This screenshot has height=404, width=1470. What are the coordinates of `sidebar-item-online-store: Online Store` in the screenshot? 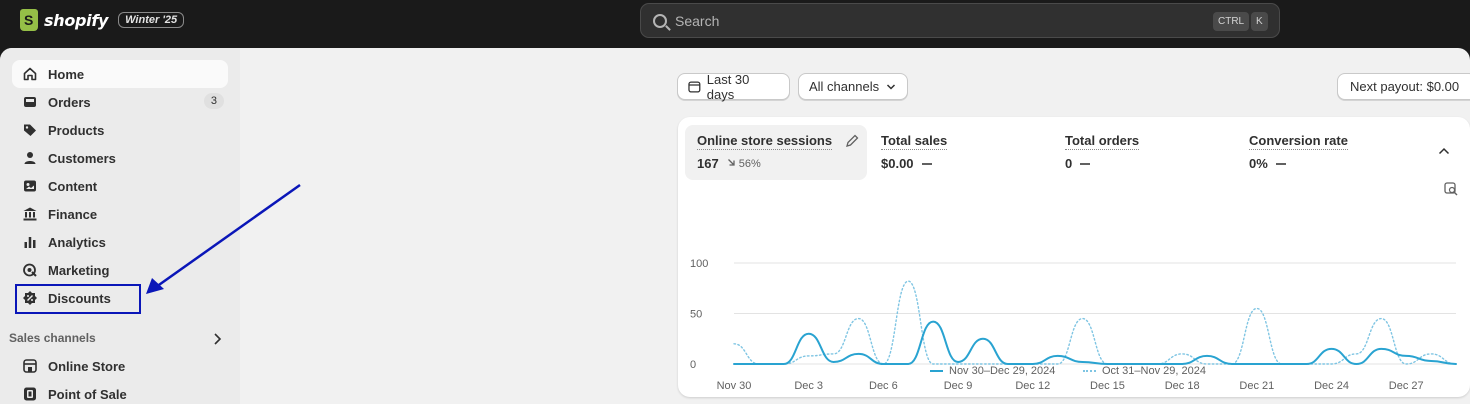 It's located at (120, 366).